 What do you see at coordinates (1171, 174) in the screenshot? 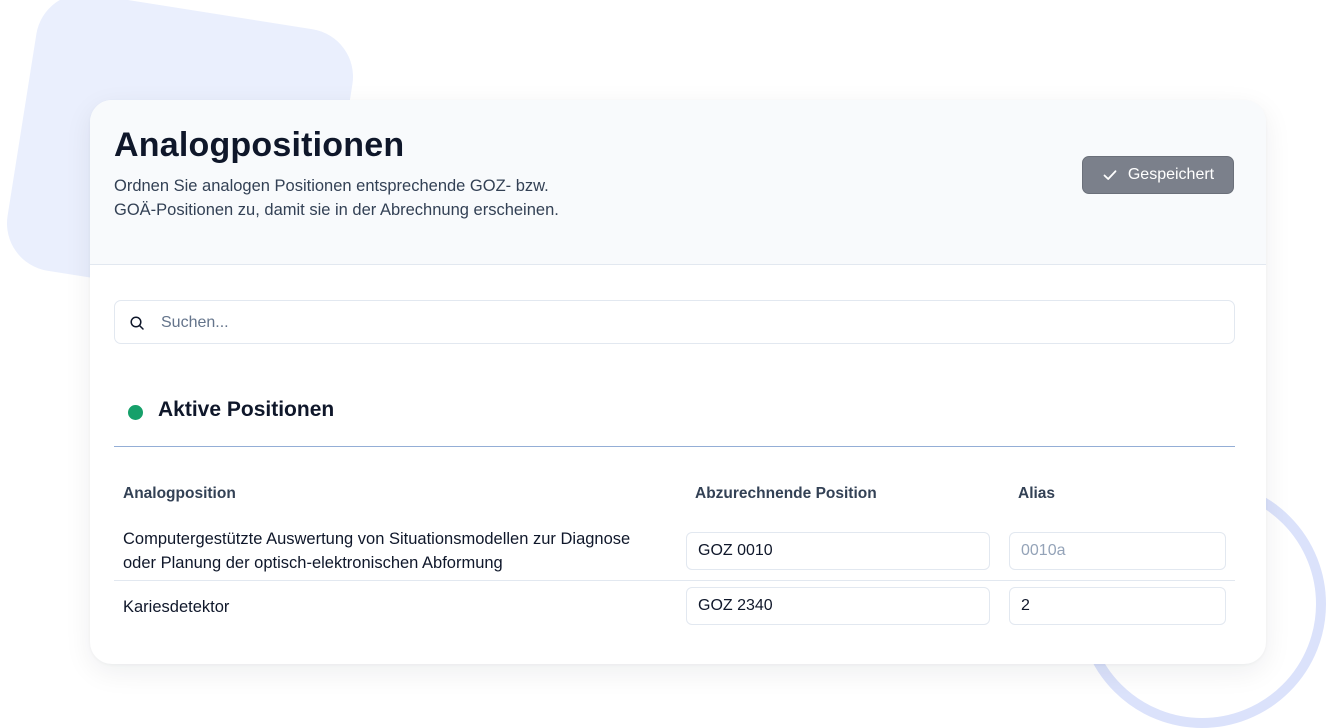
I see `saved-button-label: Gespeichert` at bounding box center [1171, 174].